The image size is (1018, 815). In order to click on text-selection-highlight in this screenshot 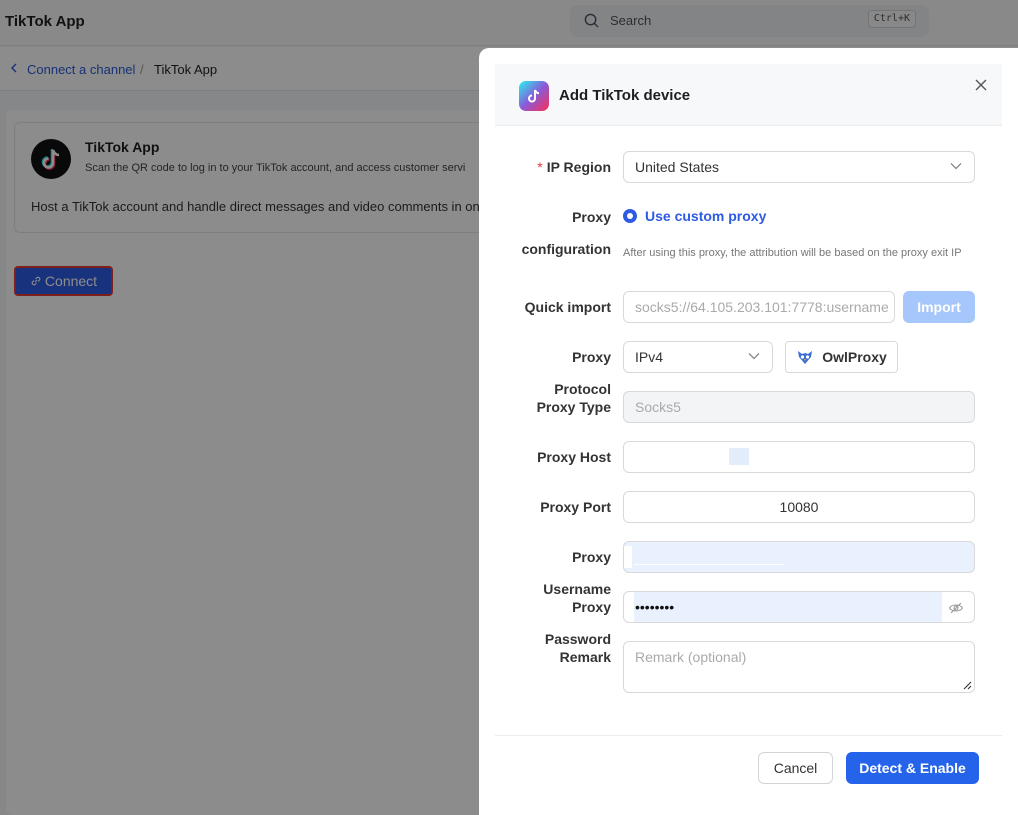, I will do `click(739, 456)`.